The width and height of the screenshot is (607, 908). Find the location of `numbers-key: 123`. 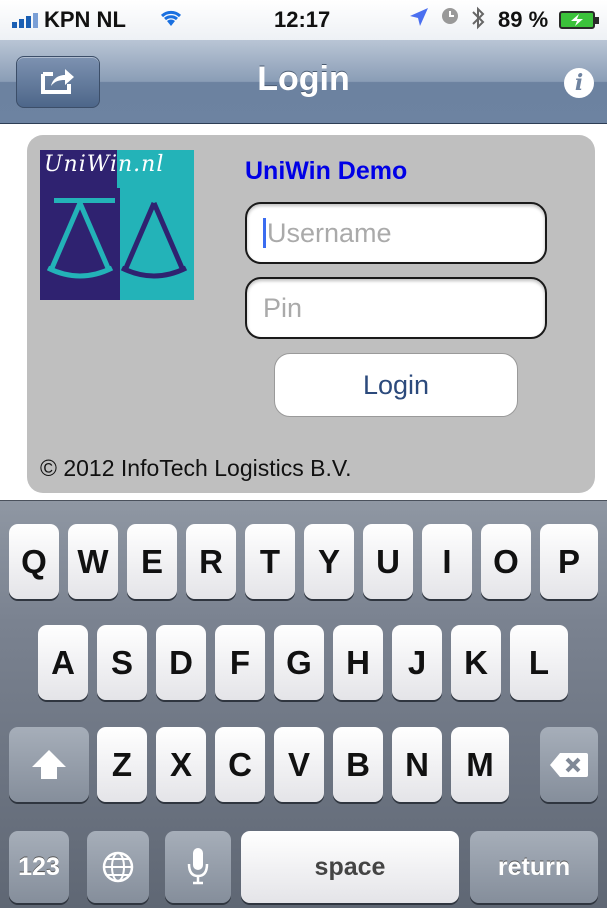

numbers-key: 123 is located at coordinates (39, 867).